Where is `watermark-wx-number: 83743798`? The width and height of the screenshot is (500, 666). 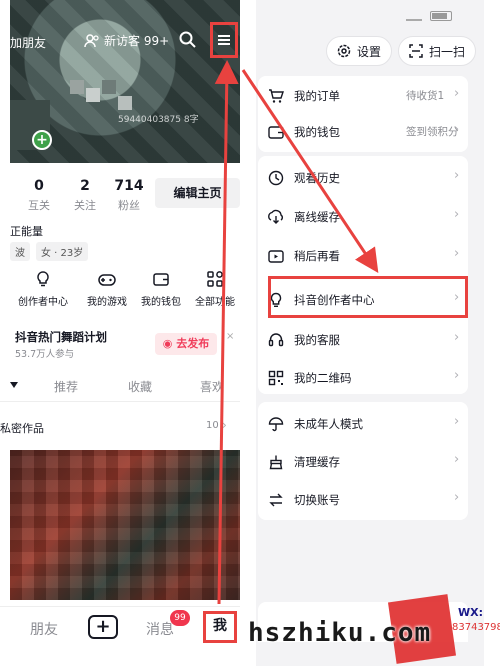 watermark-wx-number: 83743798 is located at coordinates (476, 627).